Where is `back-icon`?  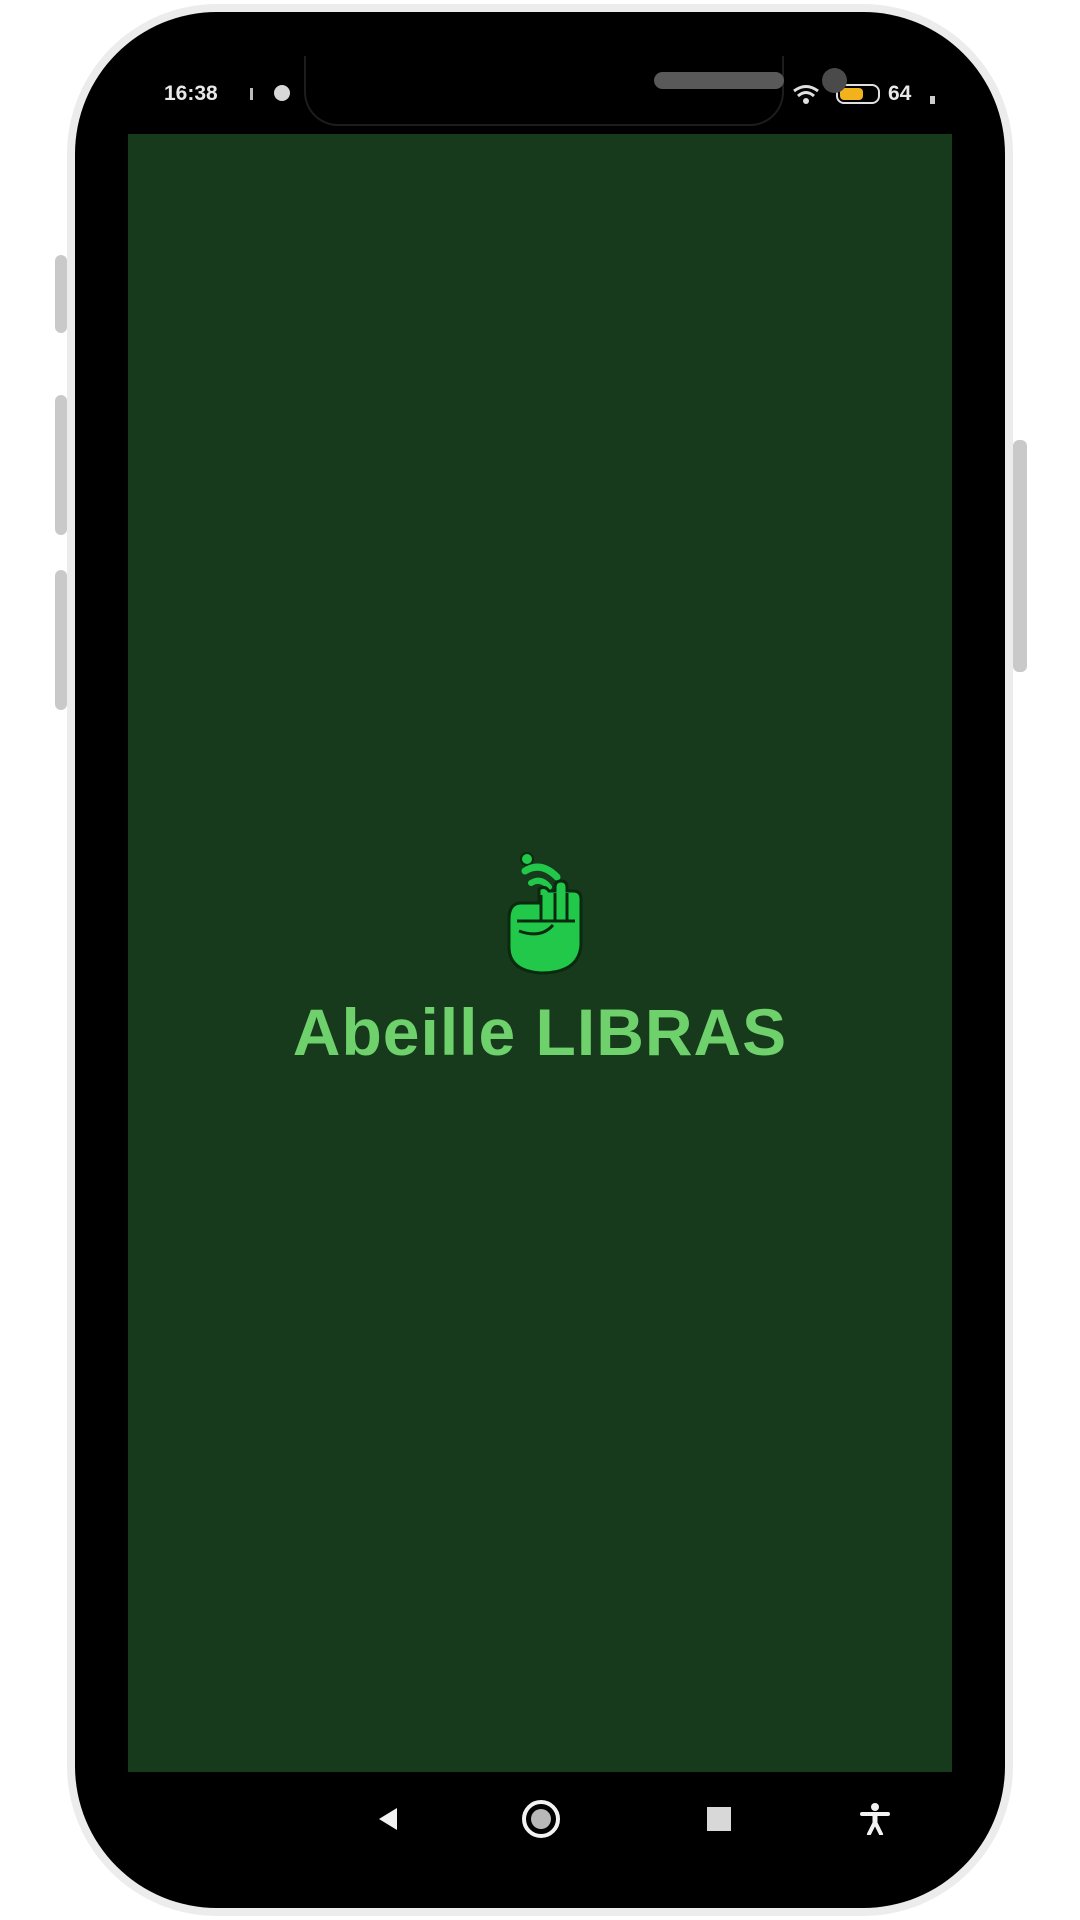
back-icon is located at coordinates (388, 1819).